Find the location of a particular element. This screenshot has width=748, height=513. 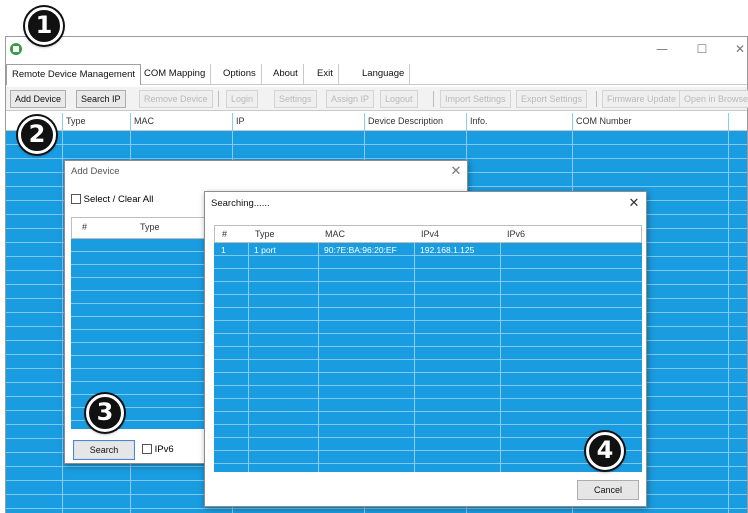

tab-about: About is located at coordinates (286, 74).